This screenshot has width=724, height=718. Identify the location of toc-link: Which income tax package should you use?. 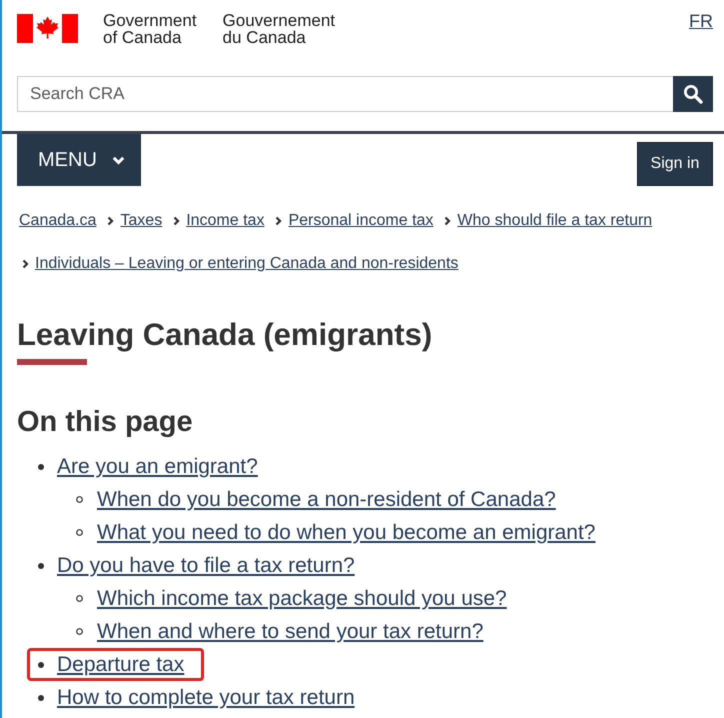
(302, 598).